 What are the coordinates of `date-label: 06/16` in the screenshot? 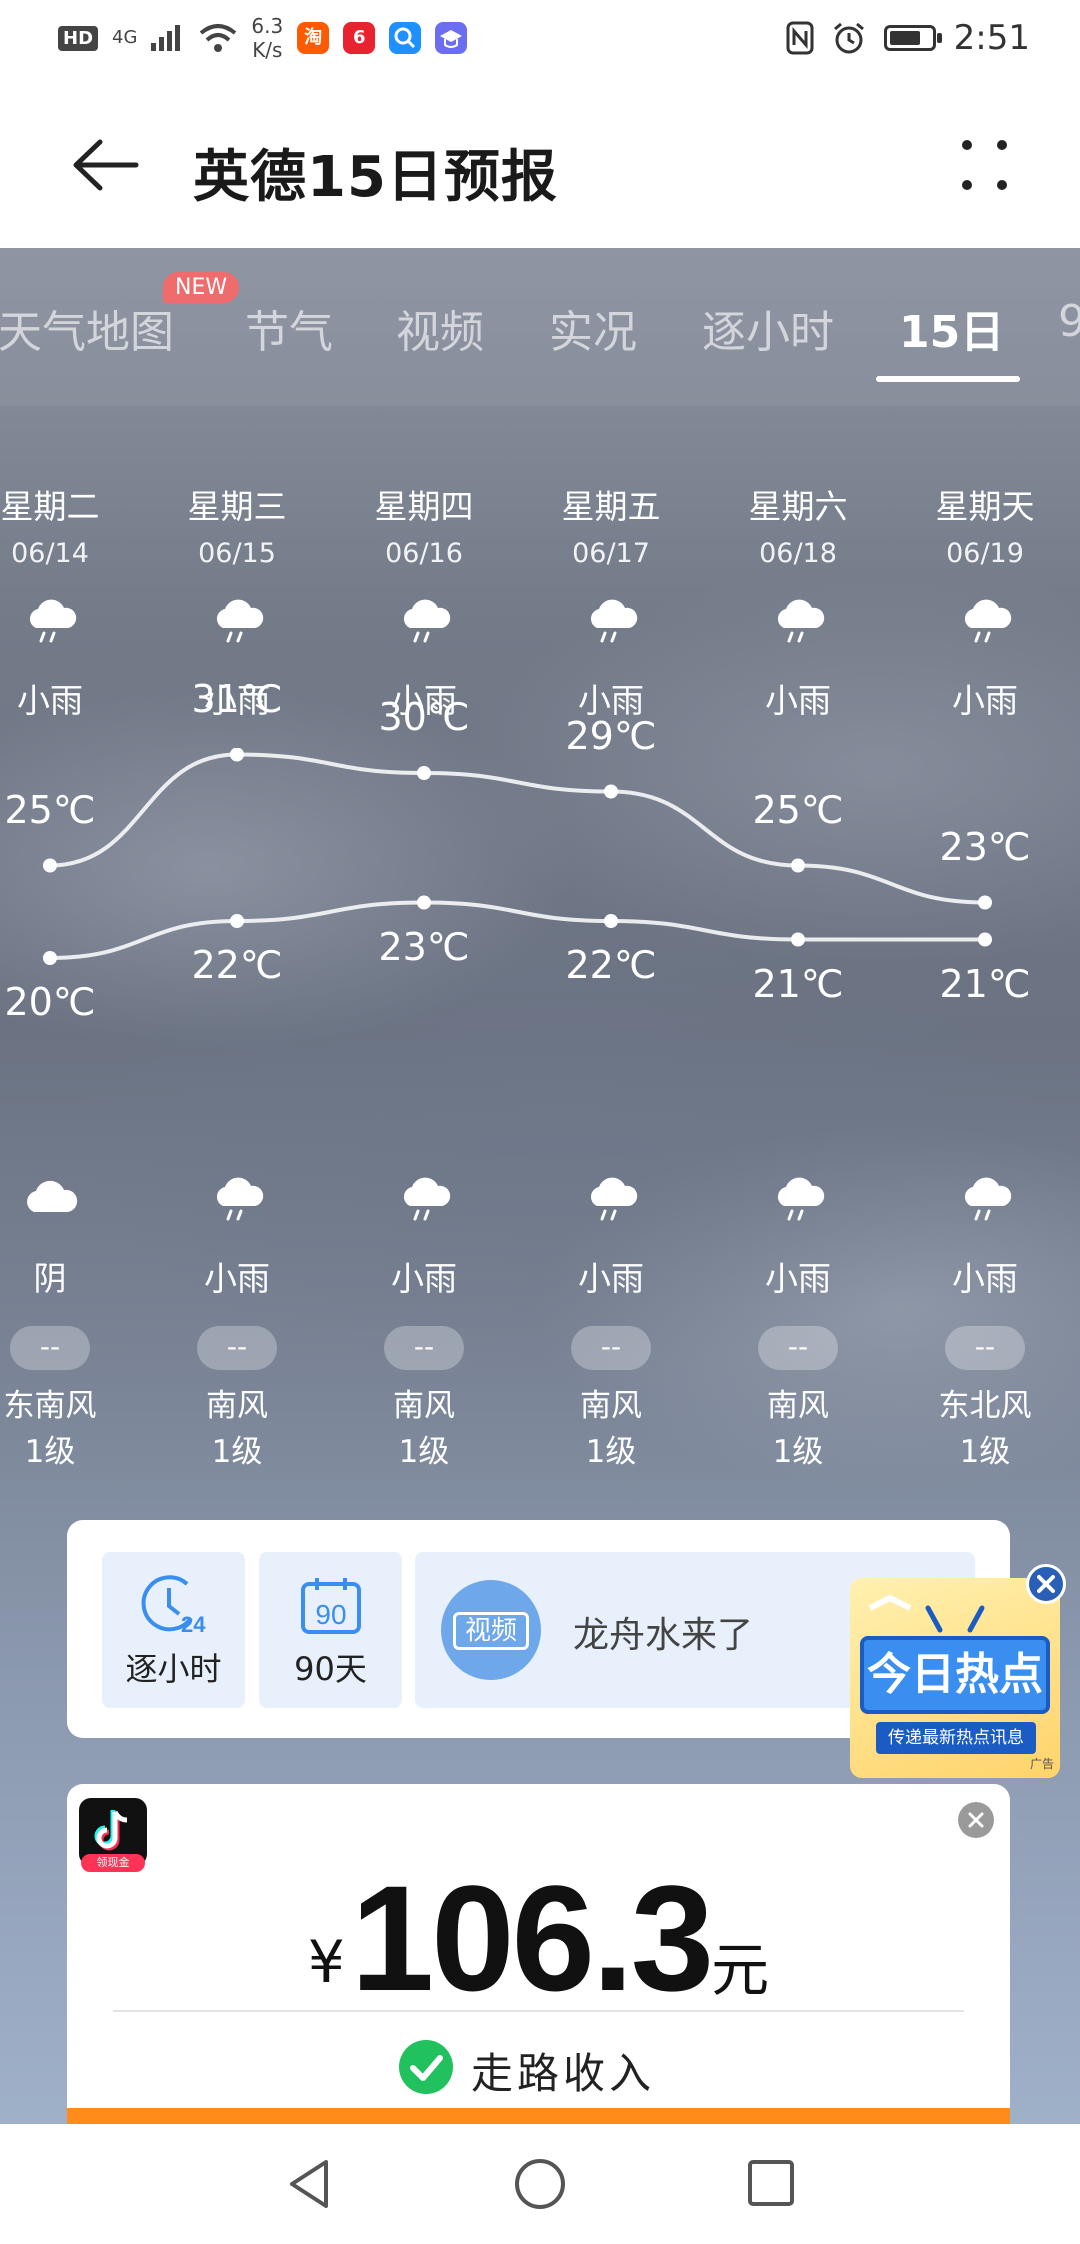 It's located at (424, 553).